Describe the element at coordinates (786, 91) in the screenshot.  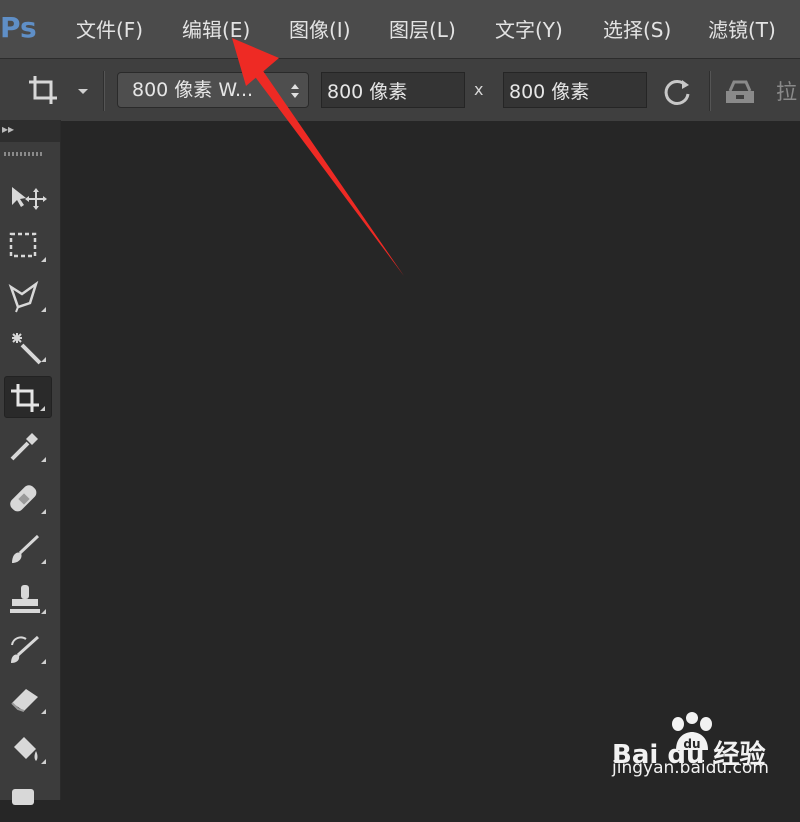
I see `straighten-label: 拉` at that location.